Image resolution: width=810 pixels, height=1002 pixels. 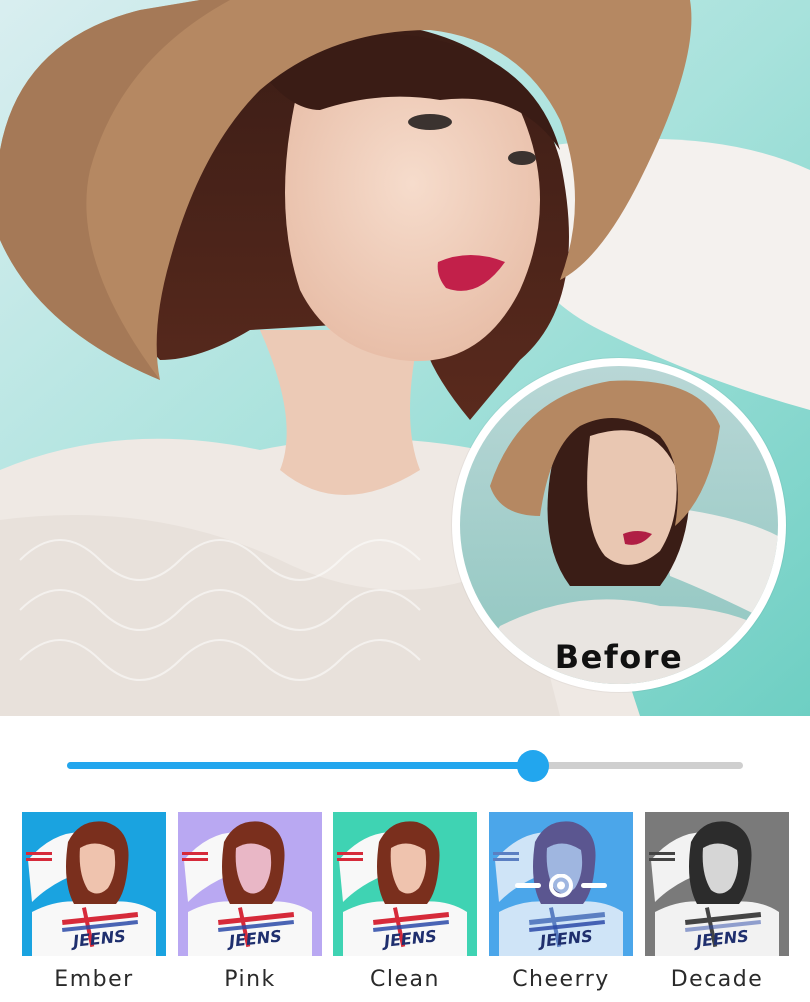 What do you see at coordinates (405, 979) in the screenshot?
I see `filter-label: Clean` at bounding box center [405, 979].